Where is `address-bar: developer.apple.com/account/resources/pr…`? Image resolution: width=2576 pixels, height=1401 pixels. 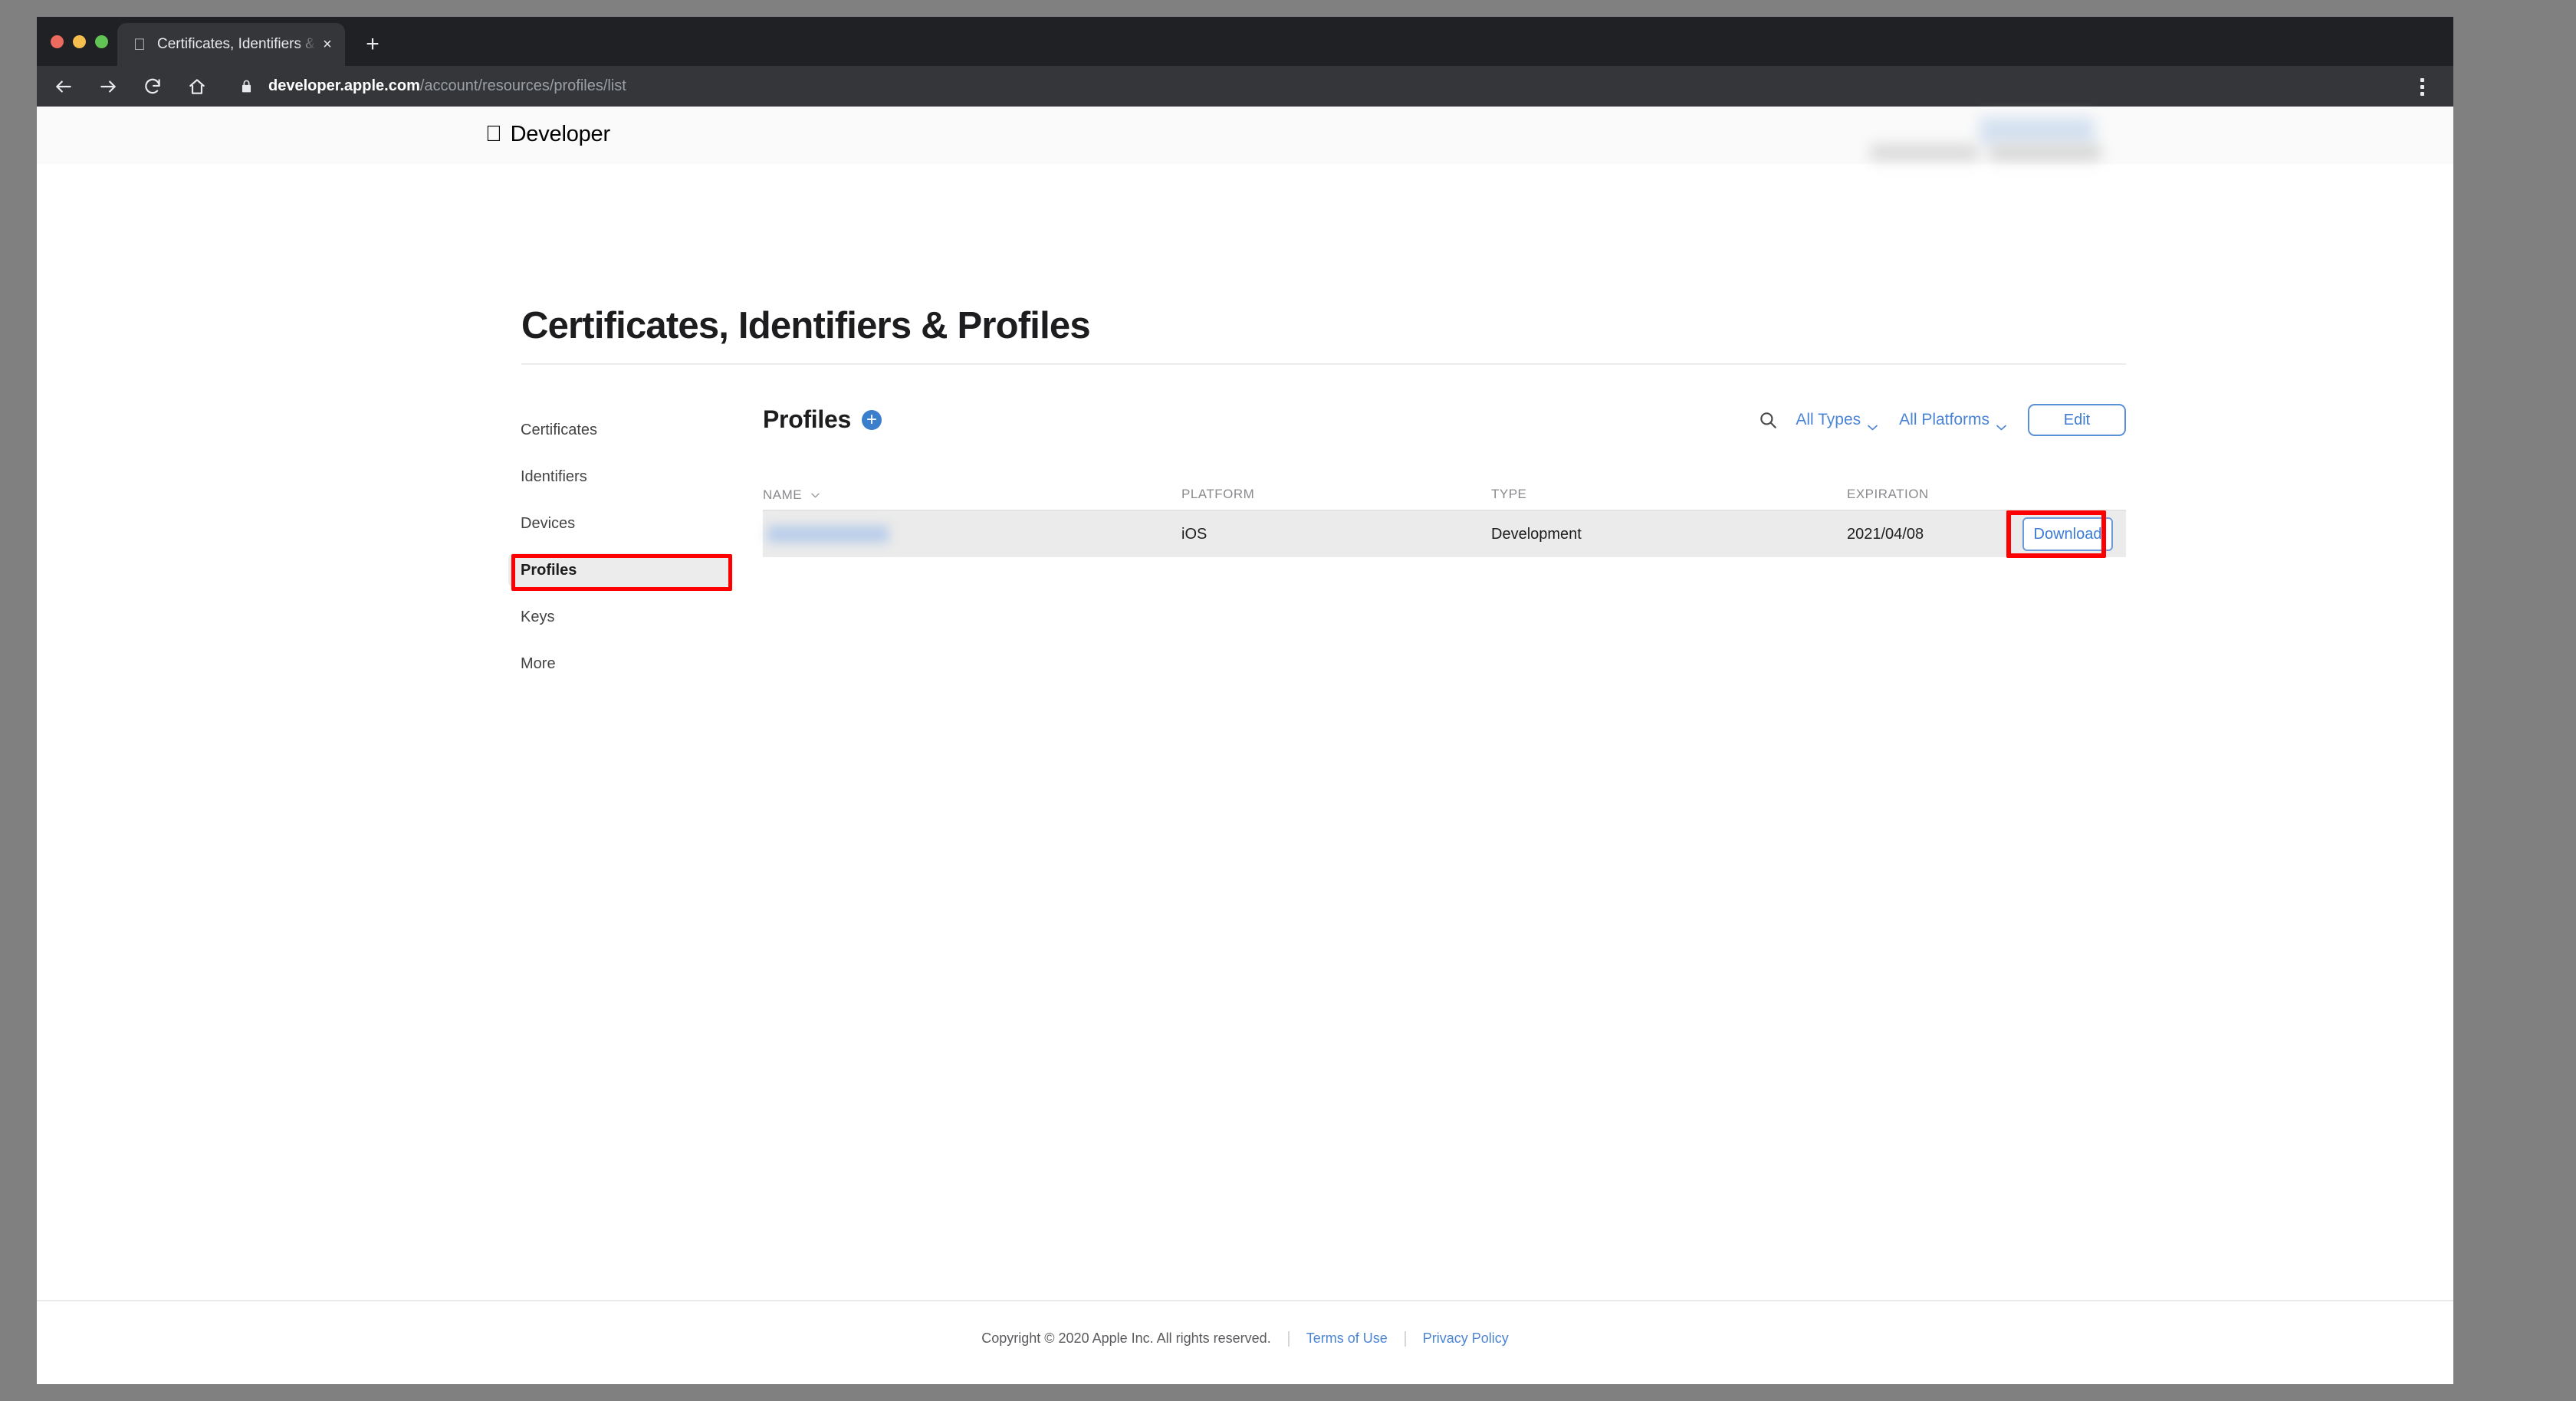
address-bar: developer.apple.com/account/resources/pr… is located at coordinates (447, 86).